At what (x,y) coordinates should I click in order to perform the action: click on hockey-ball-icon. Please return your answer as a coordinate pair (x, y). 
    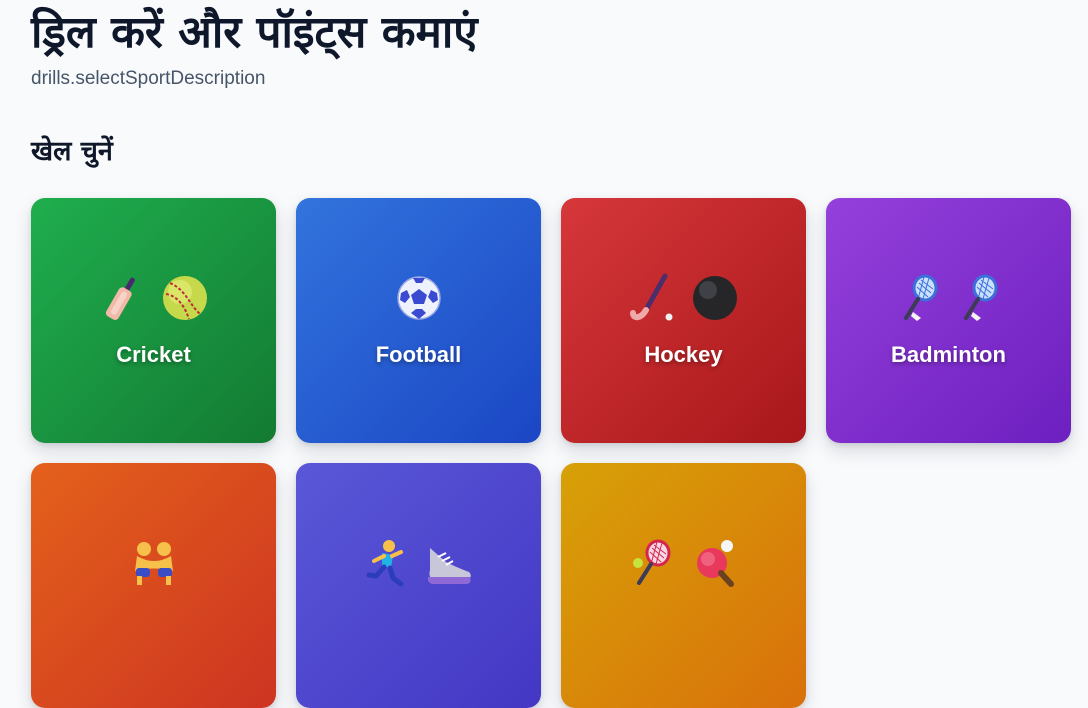
    Looking at the image, I should click on (715, 298).